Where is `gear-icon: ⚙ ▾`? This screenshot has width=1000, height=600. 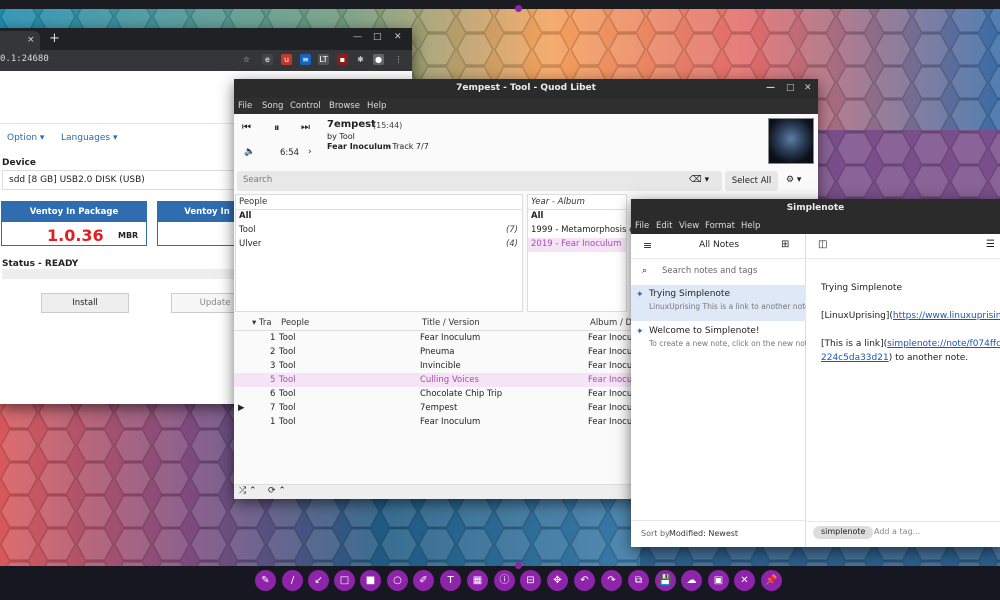
gear-icon: ⚙ ▾ is located at coordinates (793, 180).